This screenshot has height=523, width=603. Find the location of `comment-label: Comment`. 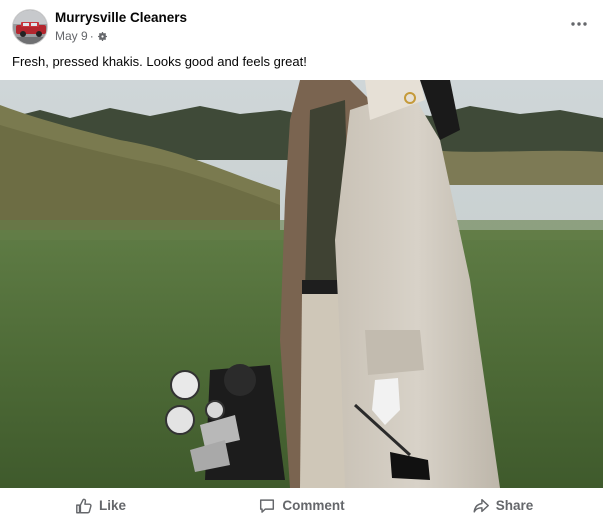

comment-label: Comment is located at coordinates (313, 505).